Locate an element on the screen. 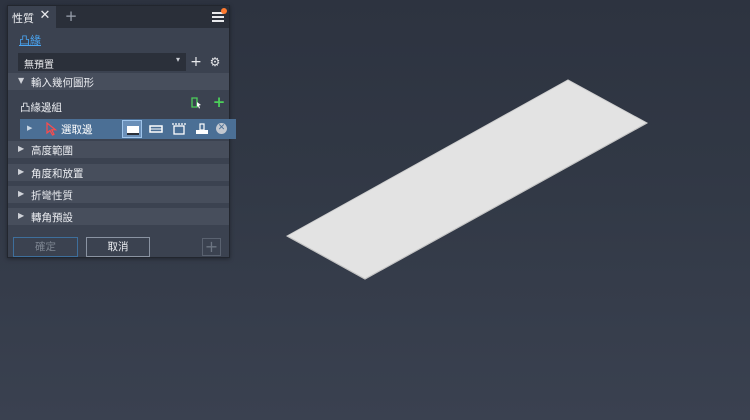 This screenshot has width=750, height=420. section-angle-placement: ▶ 角度和放置 is located at coordinates (118, 172).